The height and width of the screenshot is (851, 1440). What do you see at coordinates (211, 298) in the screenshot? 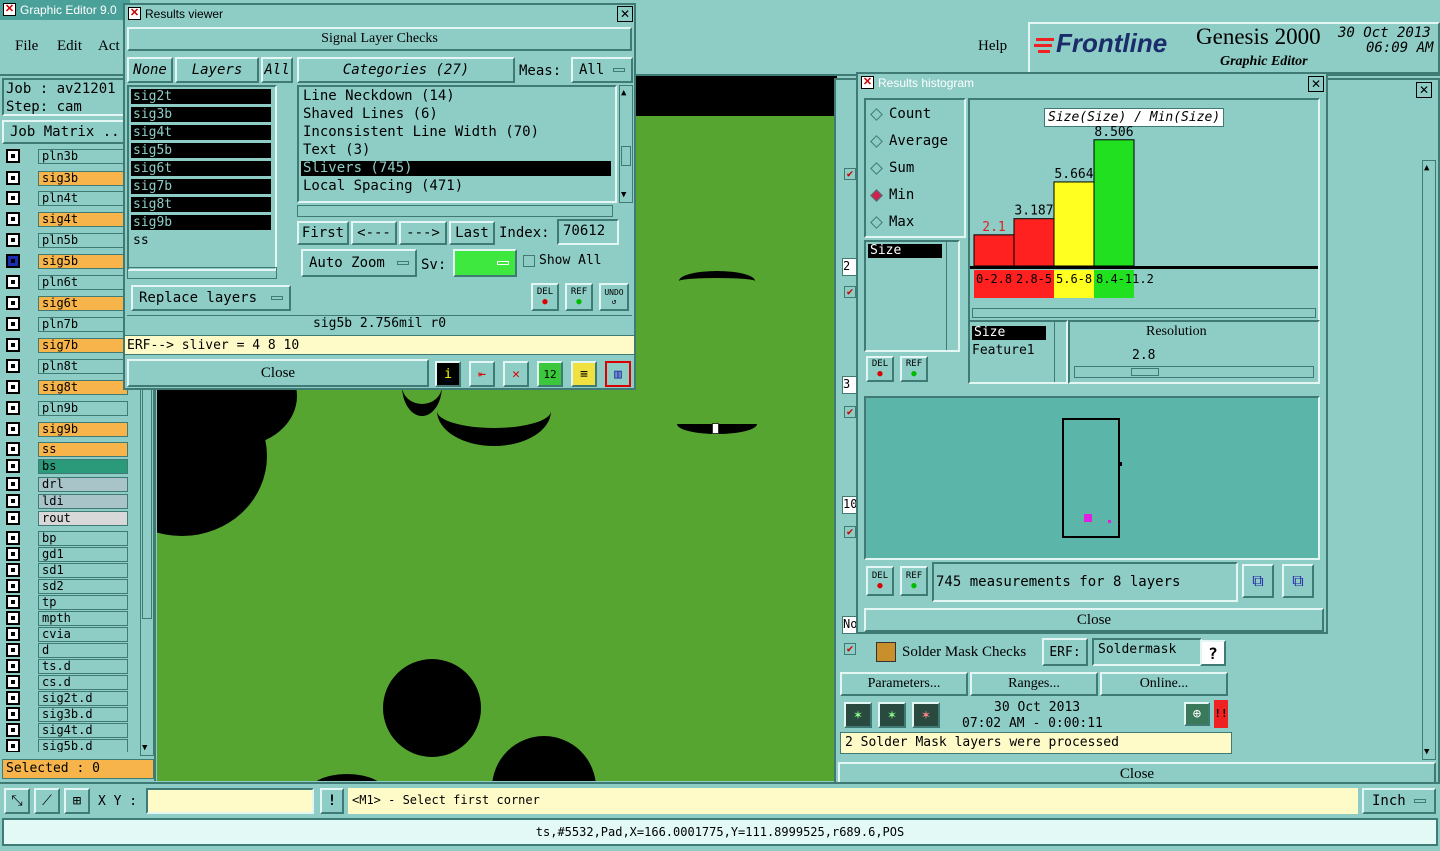
I see `replace-layers-dropdown: Replace layers` at bounding box center [211, 298].